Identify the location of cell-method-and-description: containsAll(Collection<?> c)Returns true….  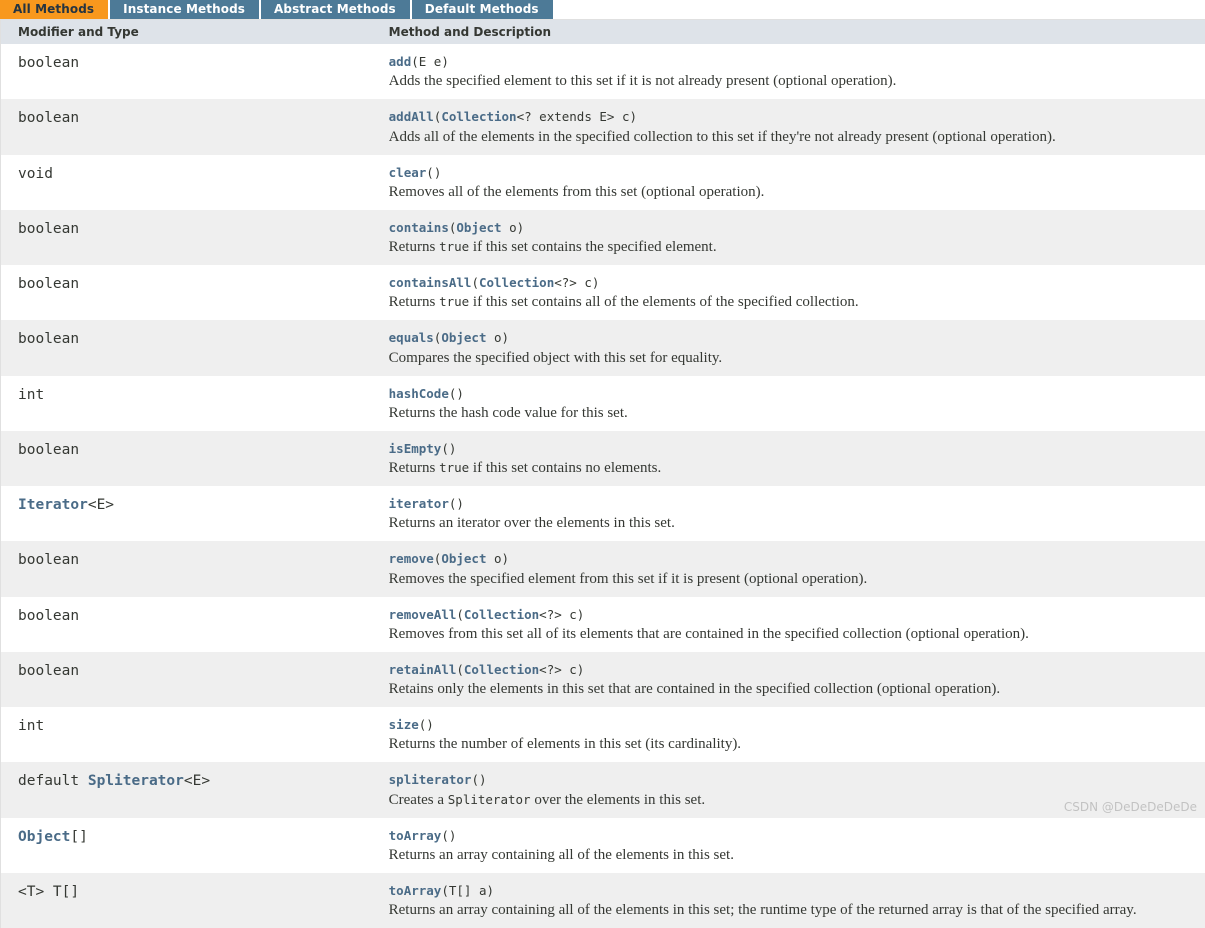
(788, 292).